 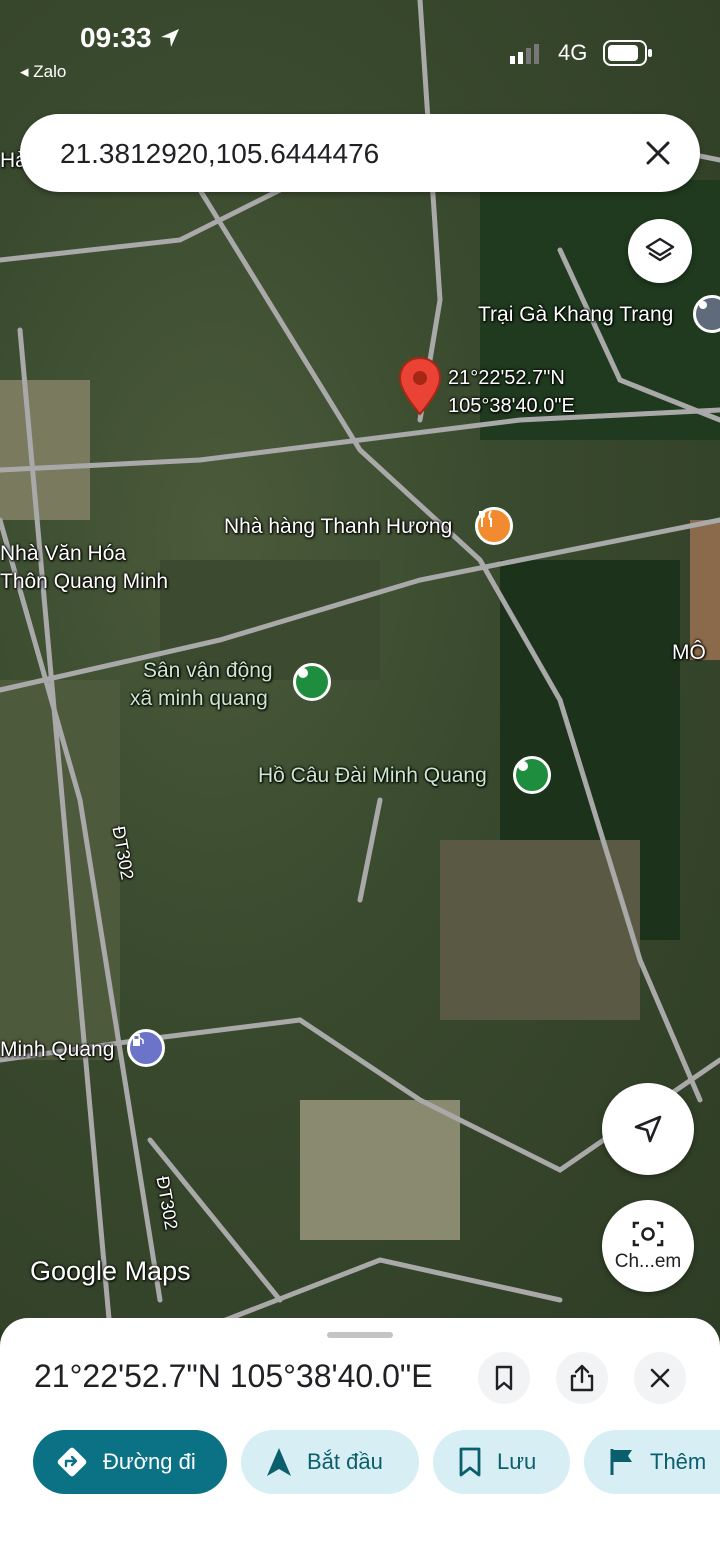 What do you see at coordinates (506, 378) in the screenshot?
I see `pin-lat-label: 21°22'52.7"N` at bounding box center [506, 378].